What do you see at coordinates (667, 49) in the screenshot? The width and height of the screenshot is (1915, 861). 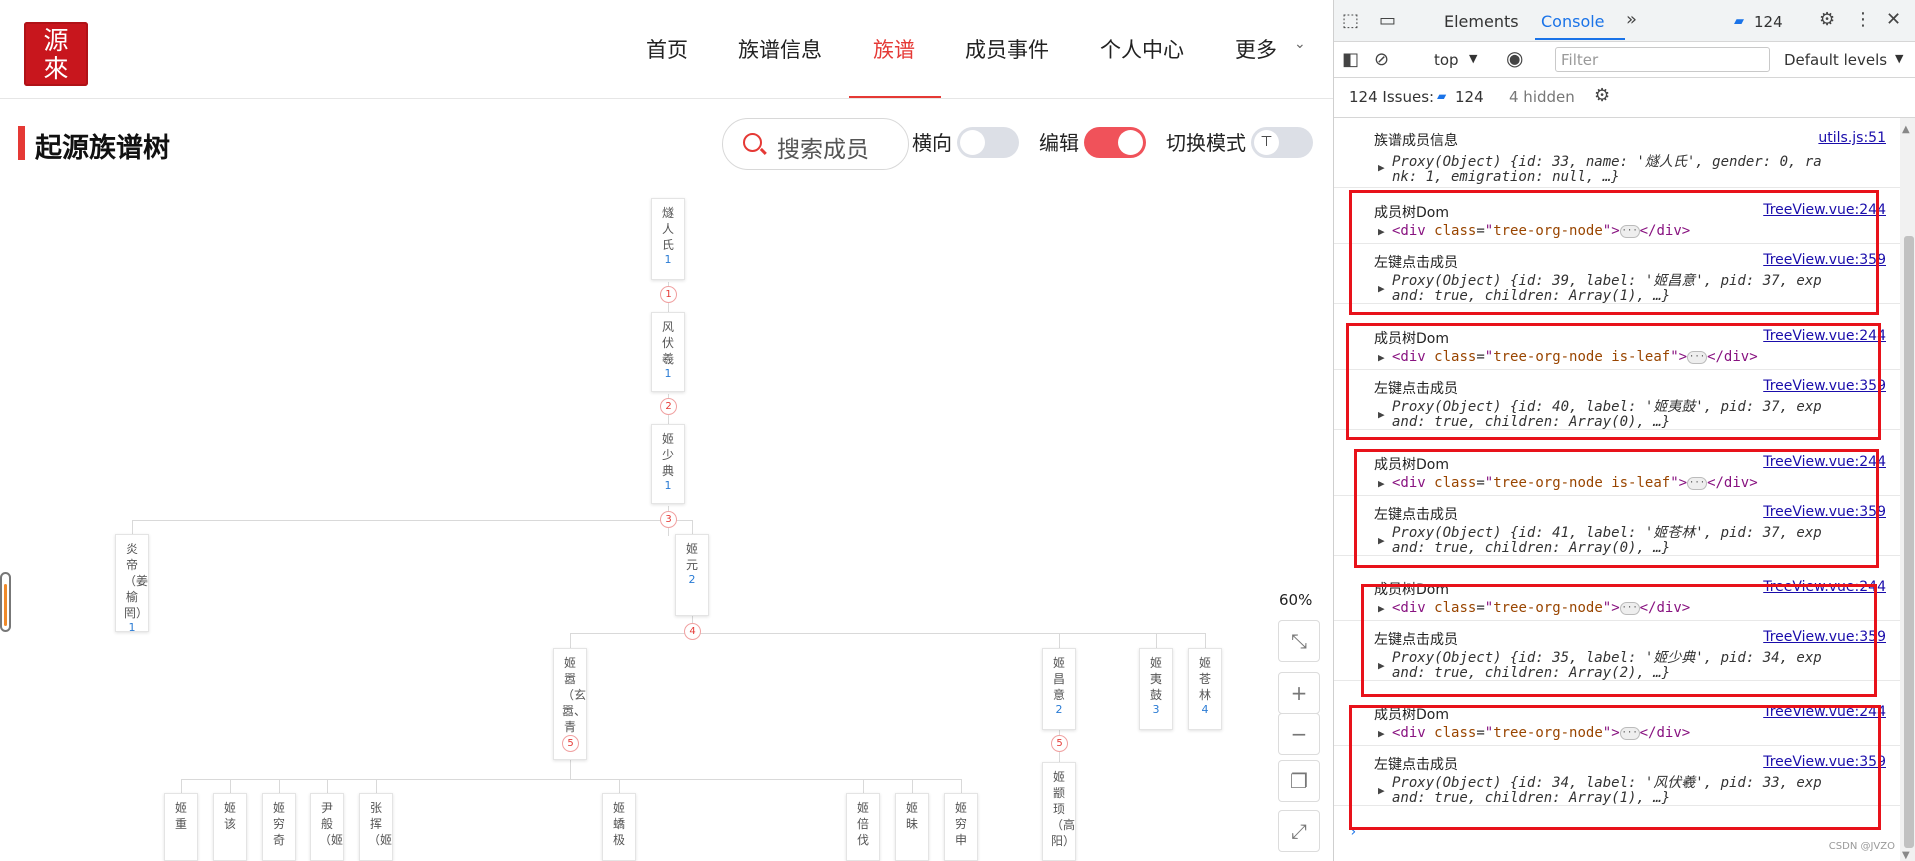 I see `nav-home: 首页` at bounding box center [667, 49].